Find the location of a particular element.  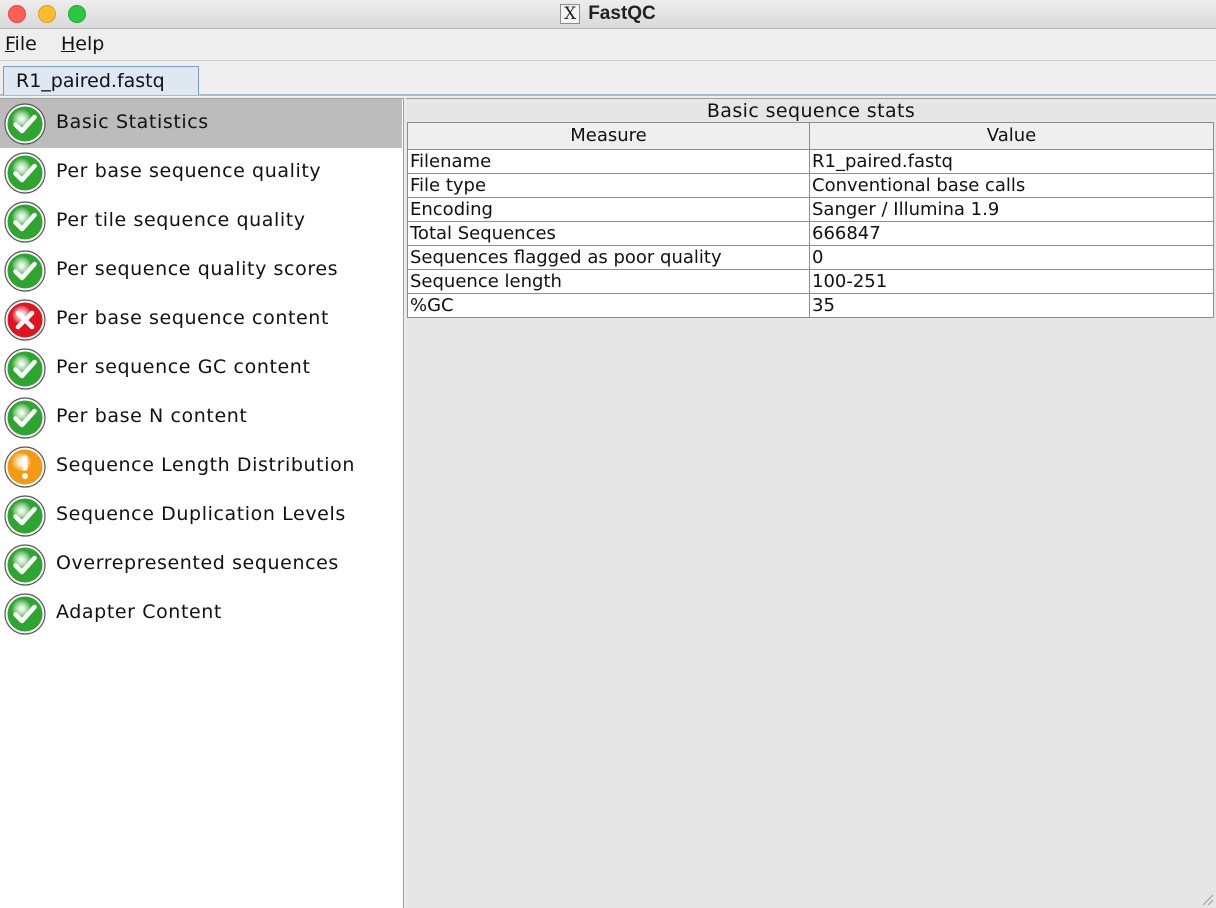

module-item: Adapter Content is located at coordinates (201, 613).